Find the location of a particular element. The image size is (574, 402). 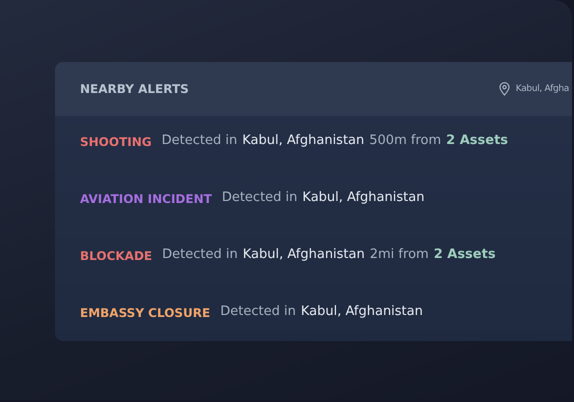

distance-label: 2mi from is located at coordinates (399, 254).